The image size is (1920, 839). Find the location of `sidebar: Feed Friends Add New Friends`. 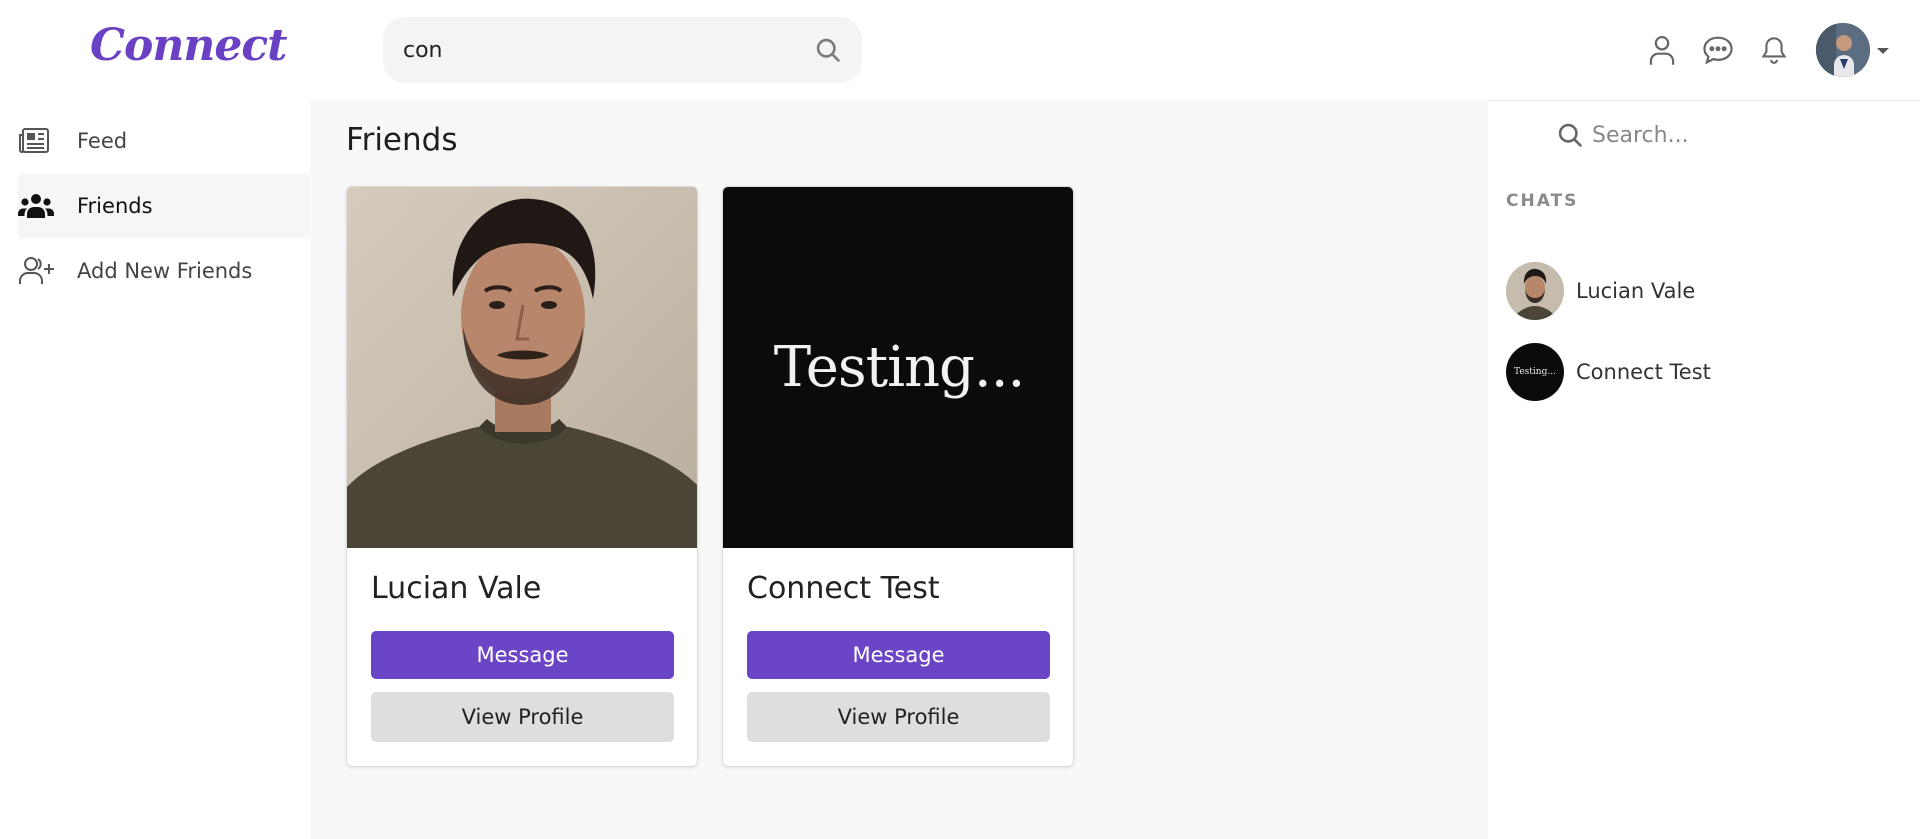

sidebar: Feed Friends Add New Friends is located at coordinates (155, 469).